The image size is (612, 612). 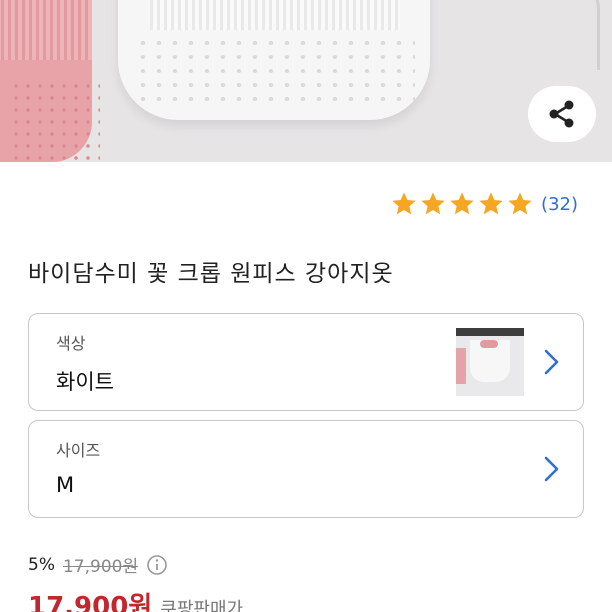 I want to click on price-note: 쿠팡판매가, so click(x=202, y=605).